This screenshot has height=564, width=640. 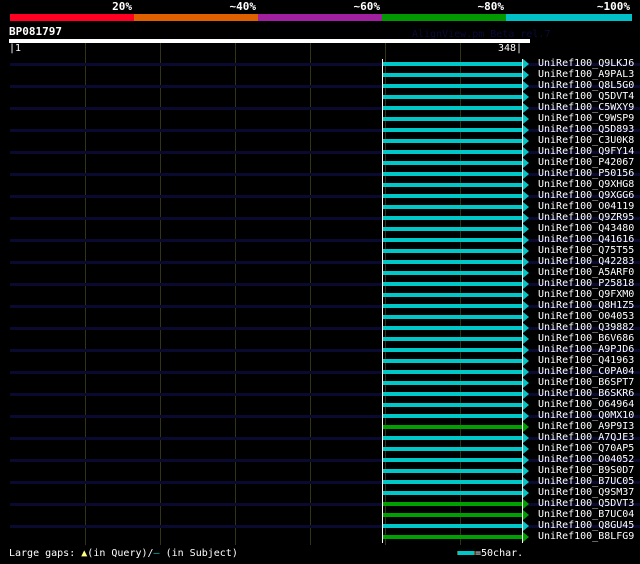 I want to click on hit-label: UniRef100_A5ARF0, so click(x=586, y=272).